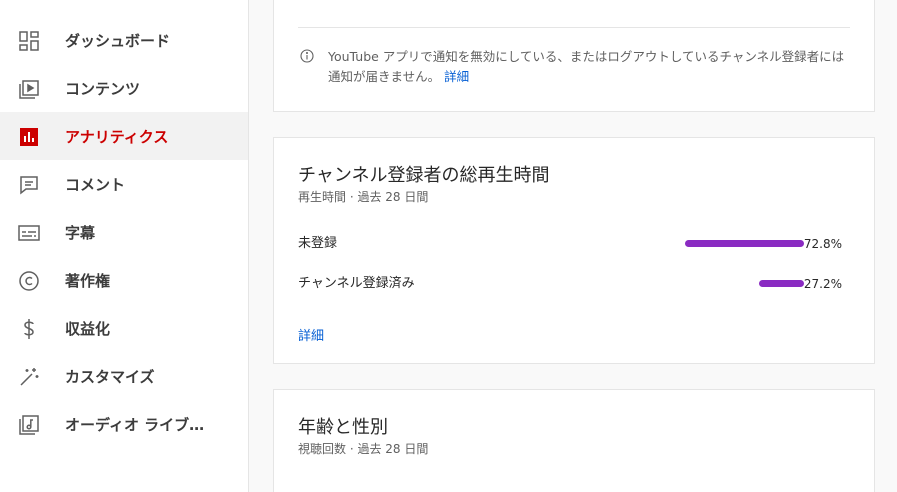 The image size is (897, 492). Describe the element at coordinates (117, 136) in the screenshot. I see `sidebar-item-label: アナリティクス` at that location.